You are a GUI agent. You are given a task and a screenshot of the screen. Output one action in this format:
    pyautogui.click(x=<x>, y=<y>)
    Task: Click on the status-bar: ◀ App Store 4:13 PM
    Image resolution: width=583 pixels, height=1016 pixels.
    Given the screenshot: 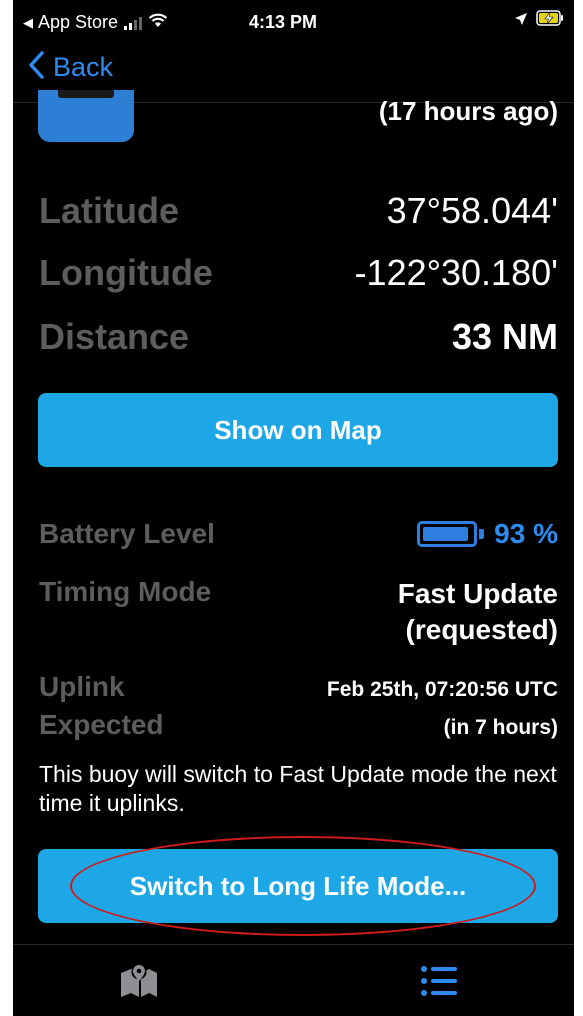 What is the action you would take?
    pyautogui.click(x=293, y=22)
    